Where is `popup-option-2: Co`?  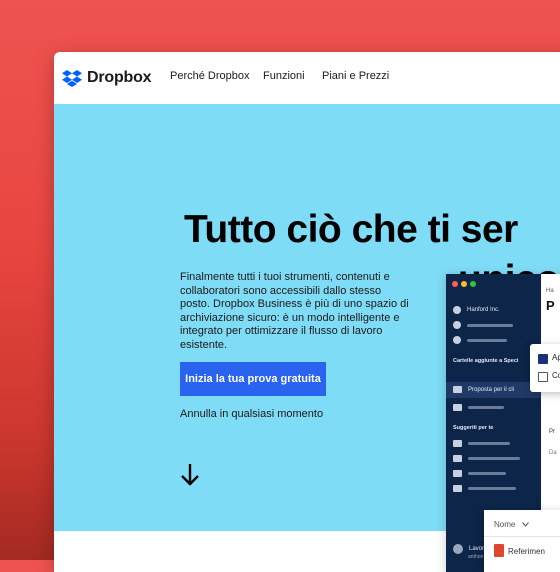
popup-option-2: Co is located at coordinates (556, 375).